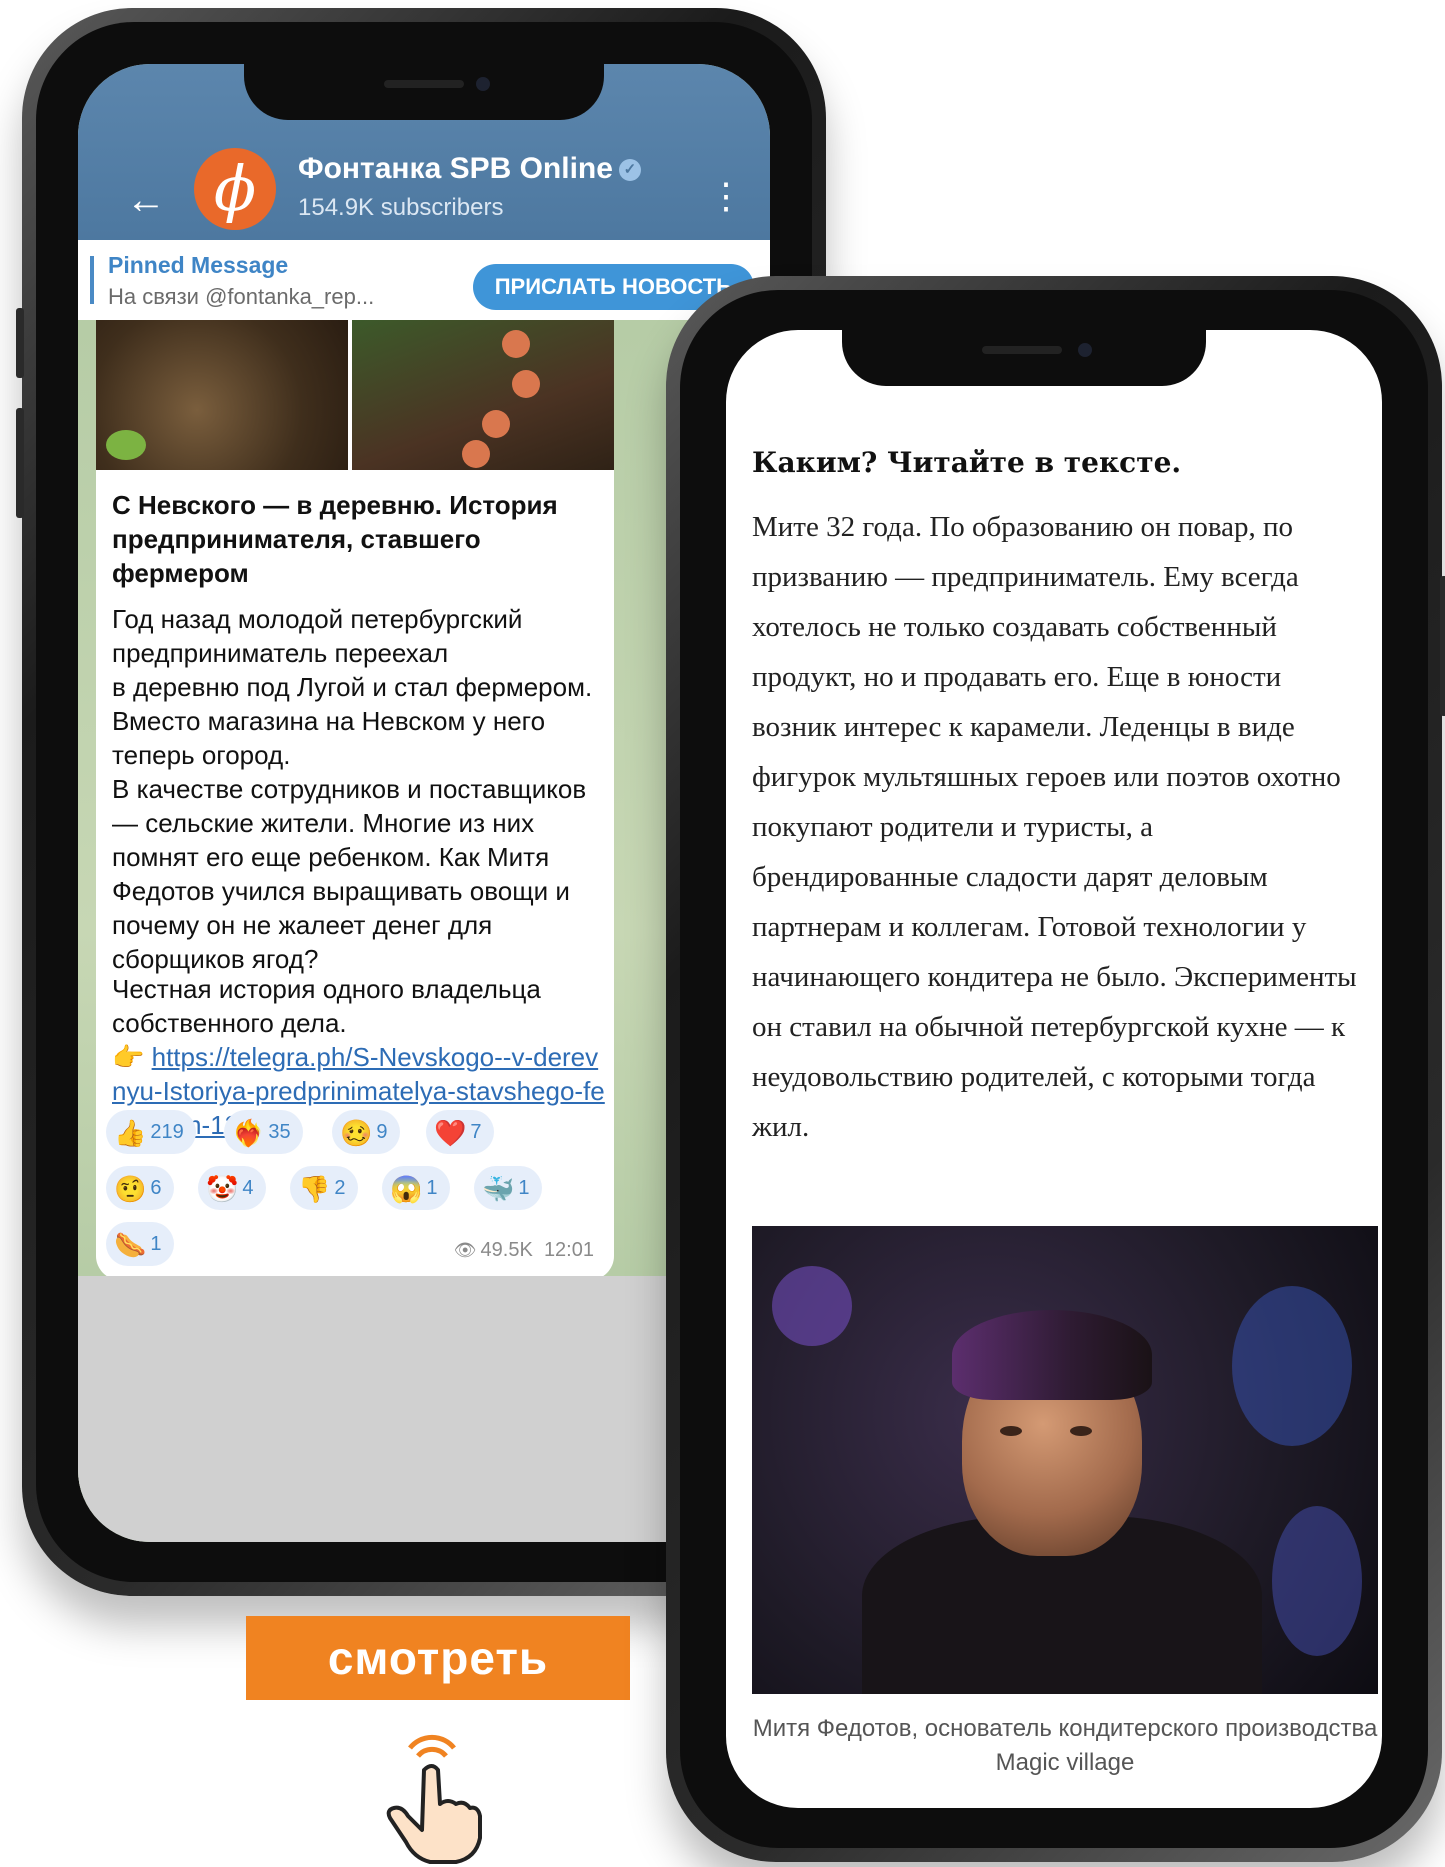  I want to click on reaction-count: 6, so click(156, 1188).